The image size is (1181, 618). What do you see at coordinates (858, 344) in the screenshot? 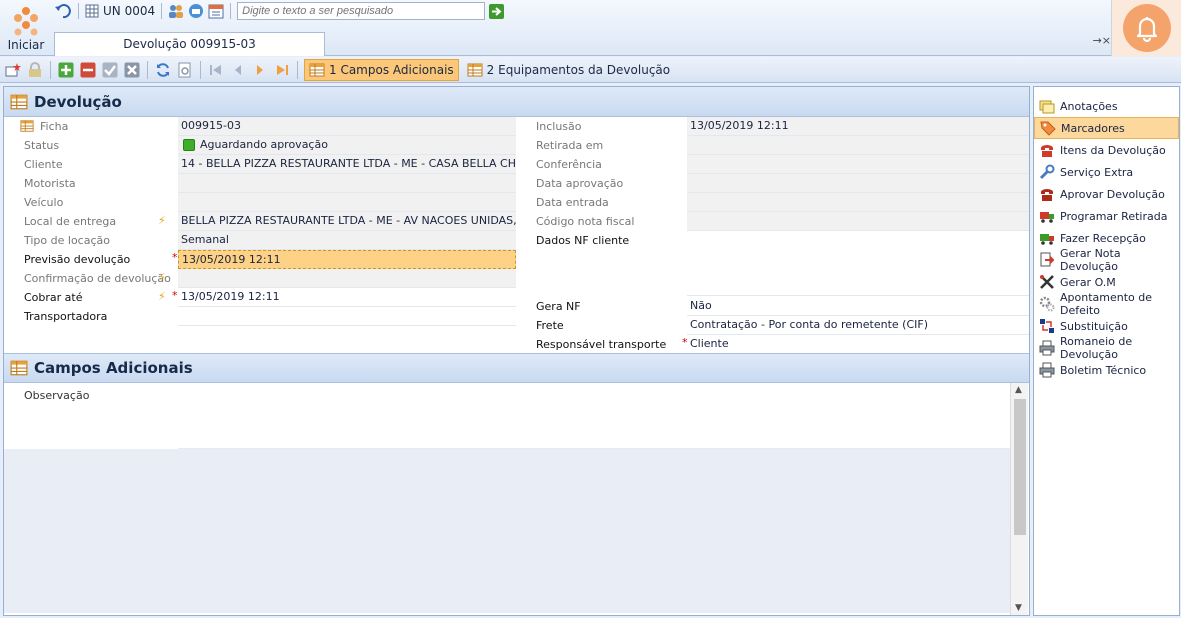
I see `field-value: Cliente` at bounding box center [858, 344].